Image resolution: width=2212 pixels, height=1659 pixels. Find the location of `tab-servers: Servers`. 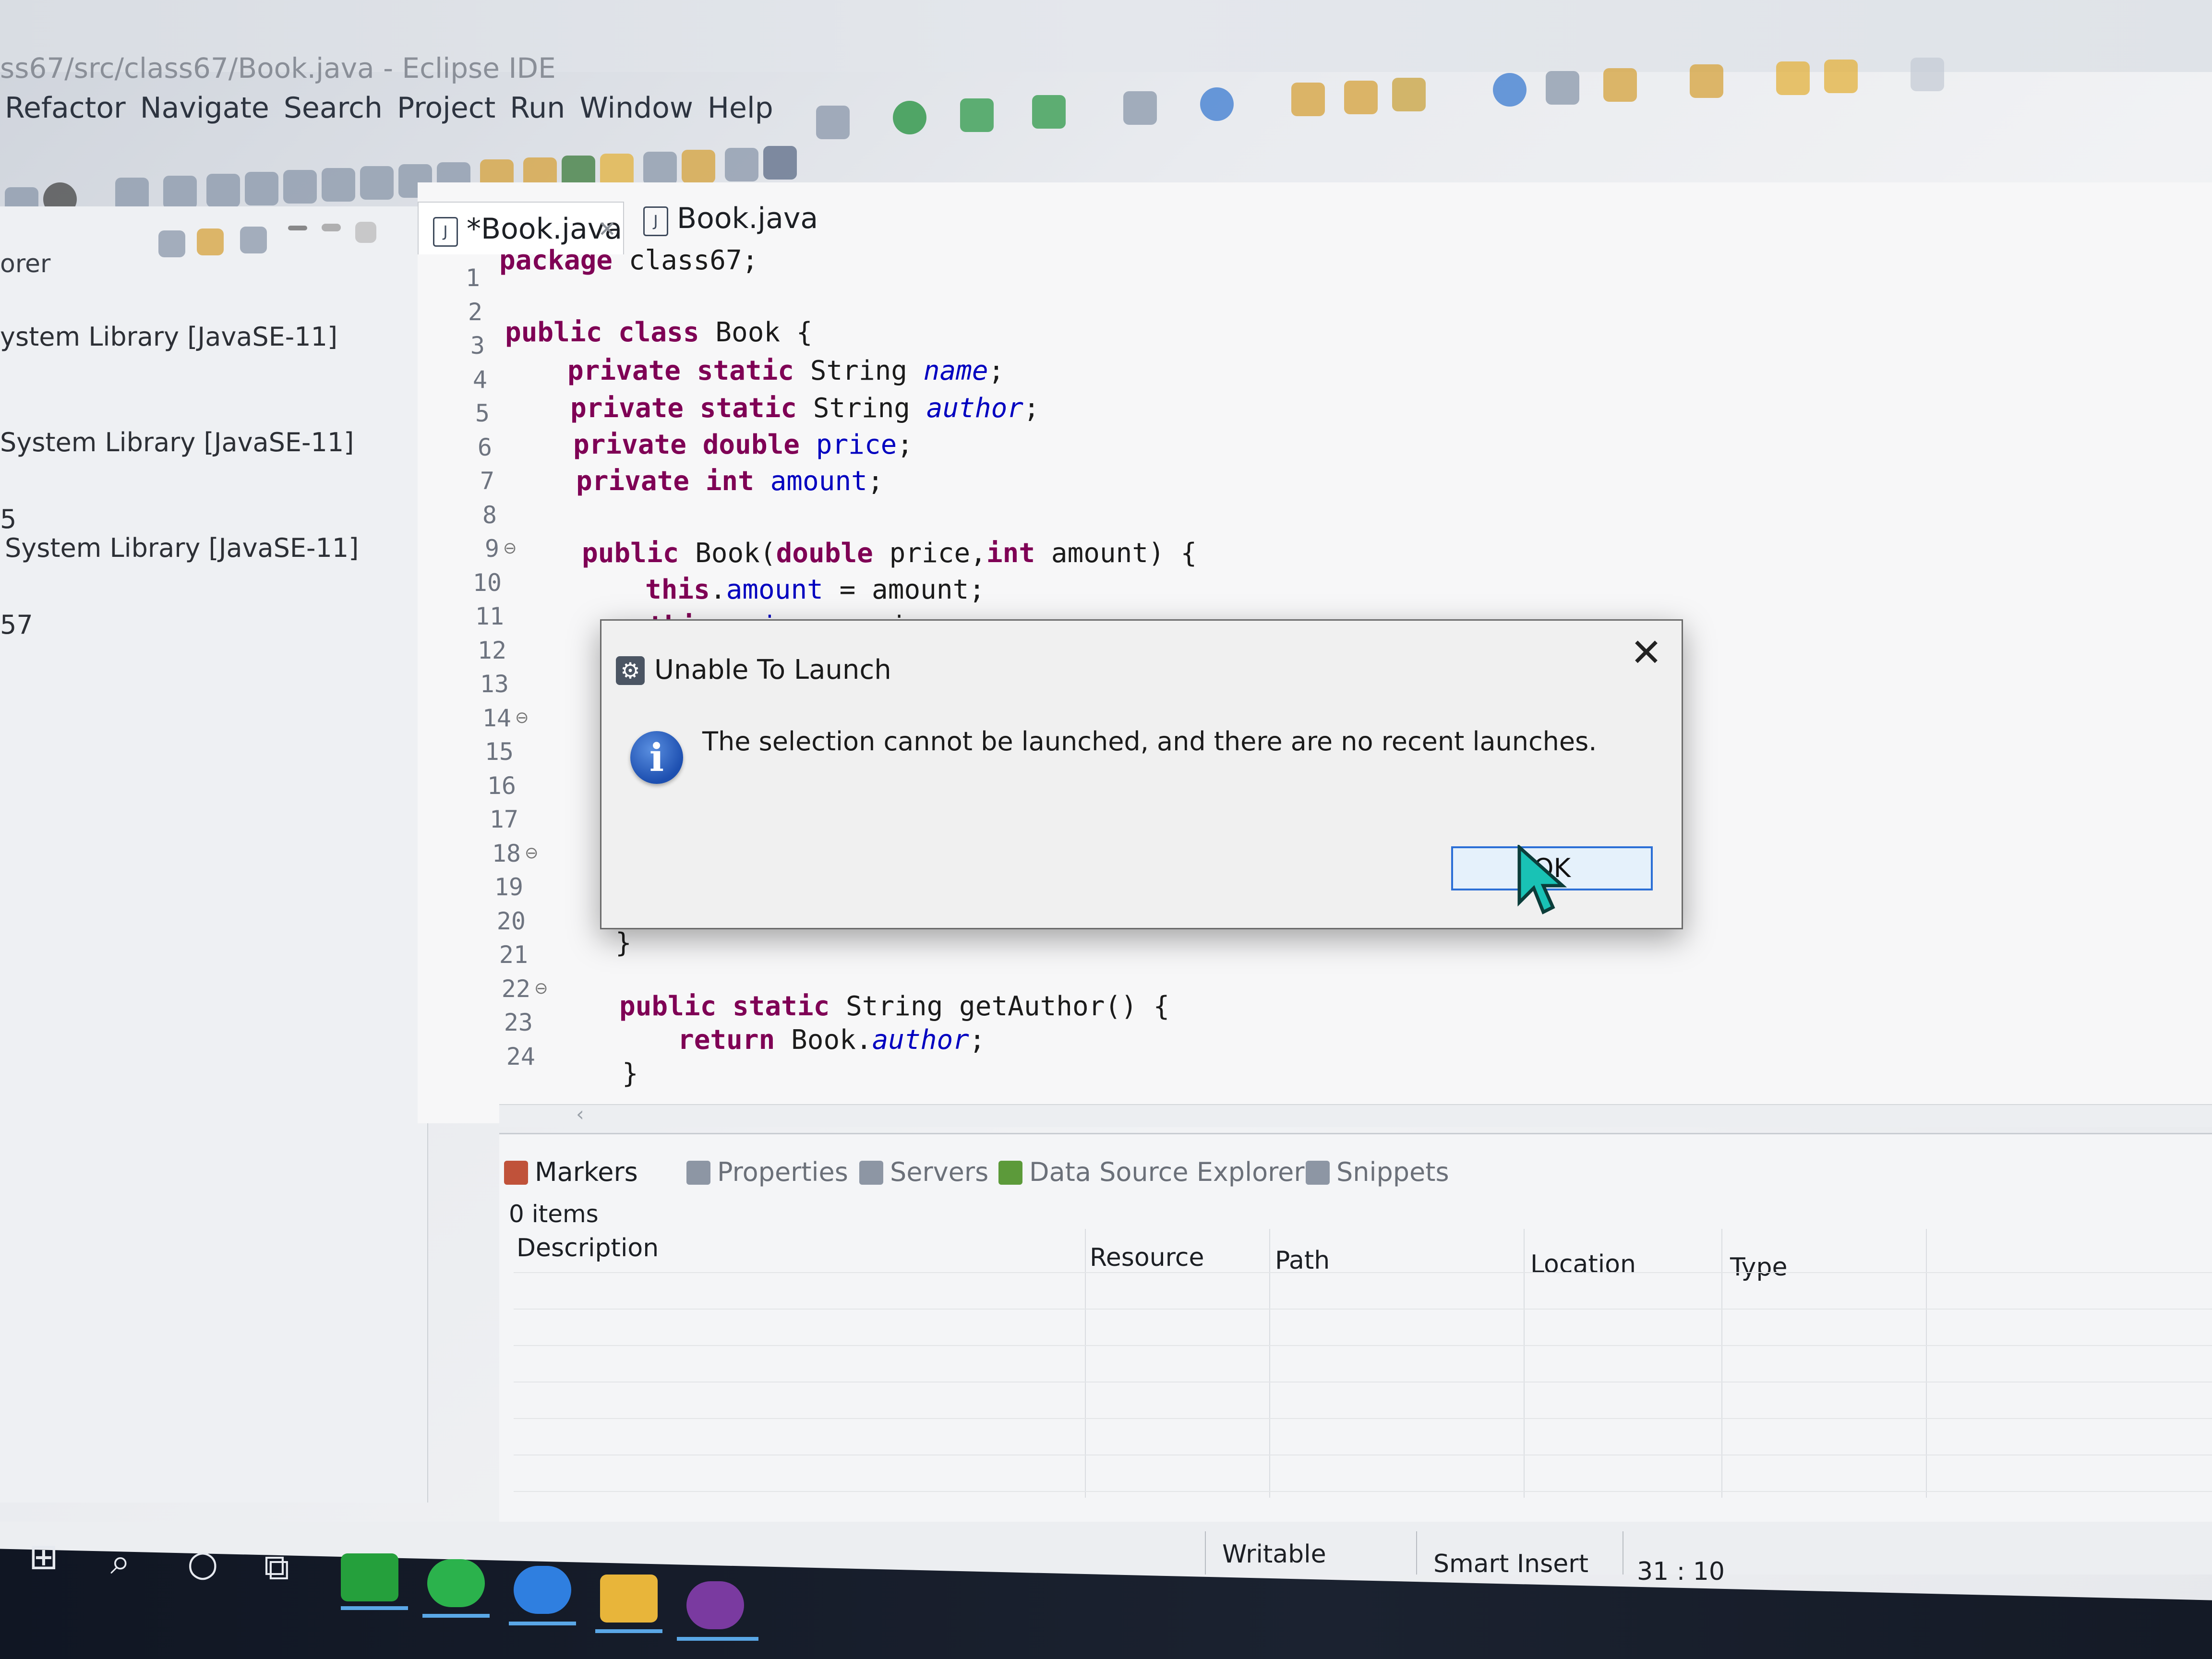

tab-servers: Servers is located at coordinates (923, 1172).